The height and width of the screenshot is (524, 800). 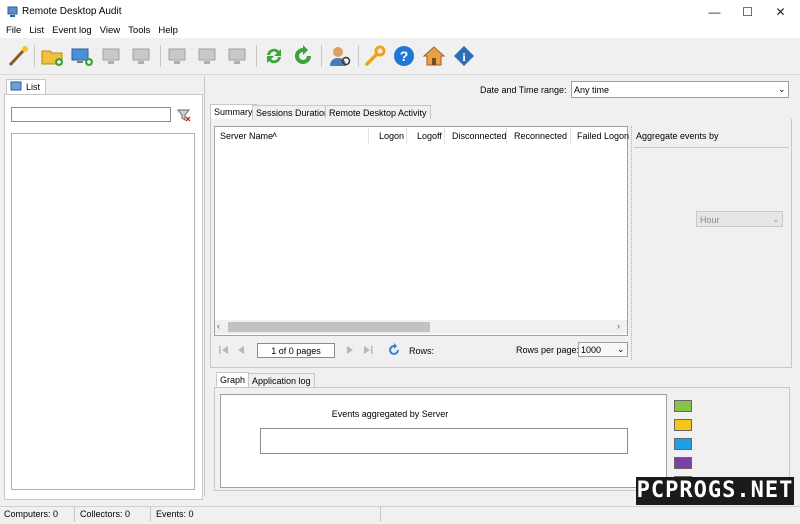 I want to click on add-computer-icon, so click(x=82, y=57).